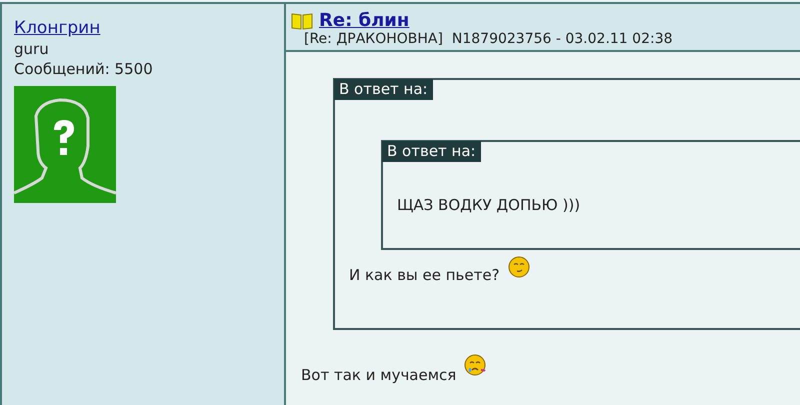  Describe the element at coordinates (476, 366) in the screenshot. I see `crying-smiley-icon` at that location.